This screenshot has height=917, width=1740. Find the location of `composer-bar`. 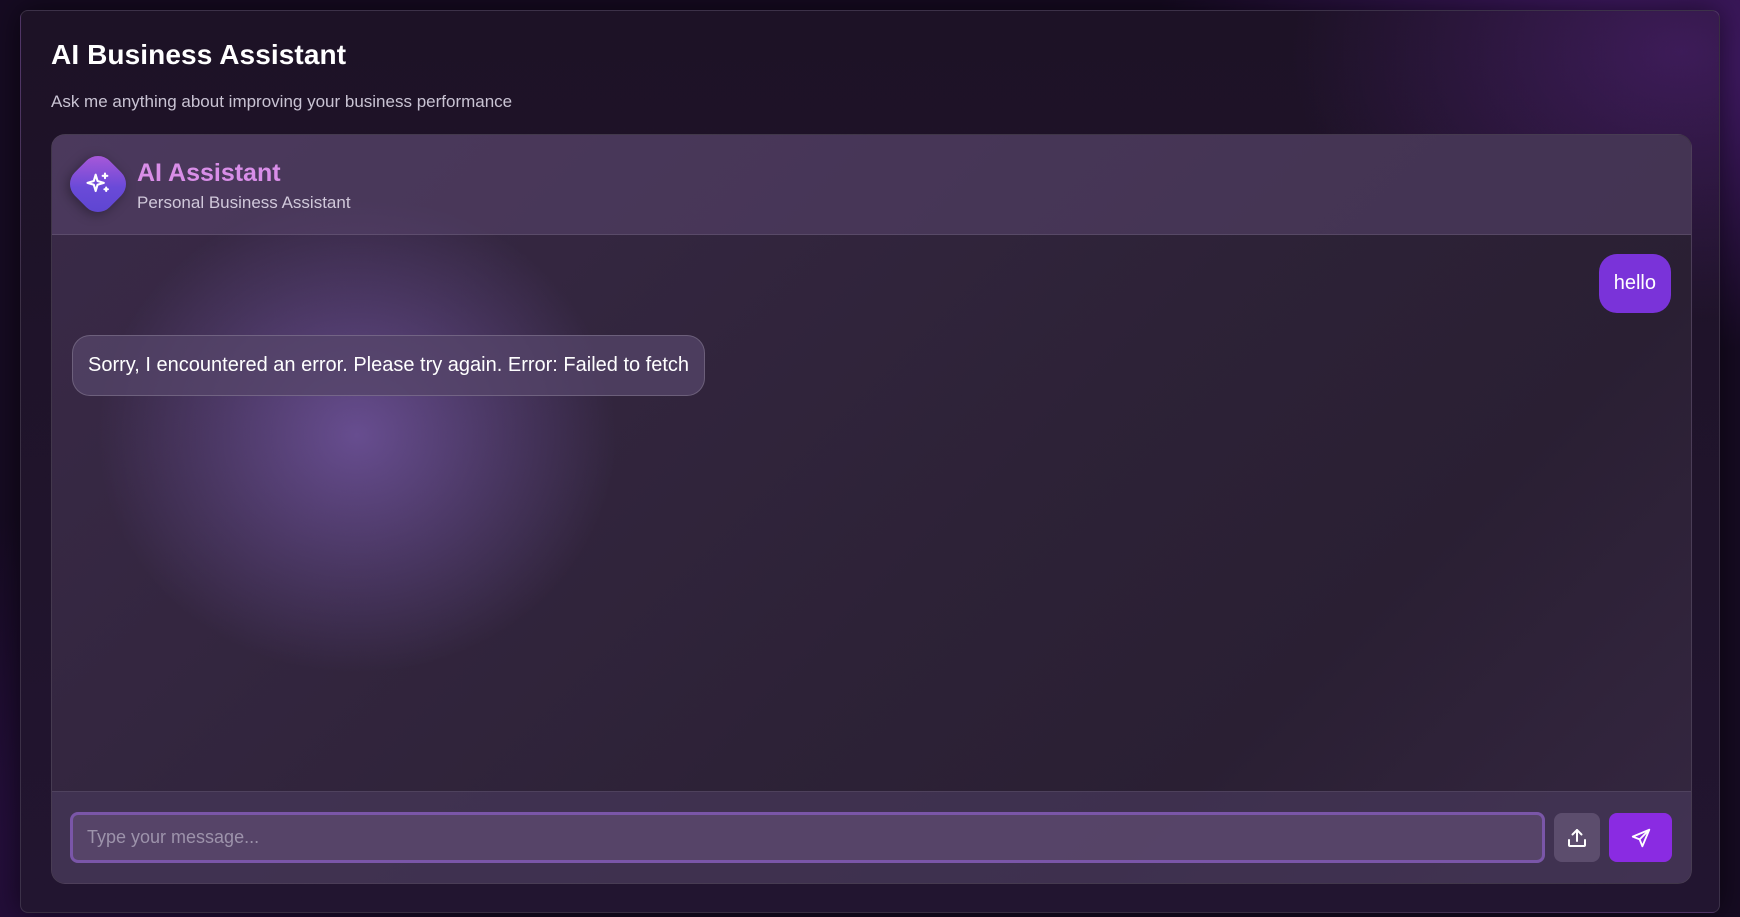

composer-bar is located at coordinates (871, 837).